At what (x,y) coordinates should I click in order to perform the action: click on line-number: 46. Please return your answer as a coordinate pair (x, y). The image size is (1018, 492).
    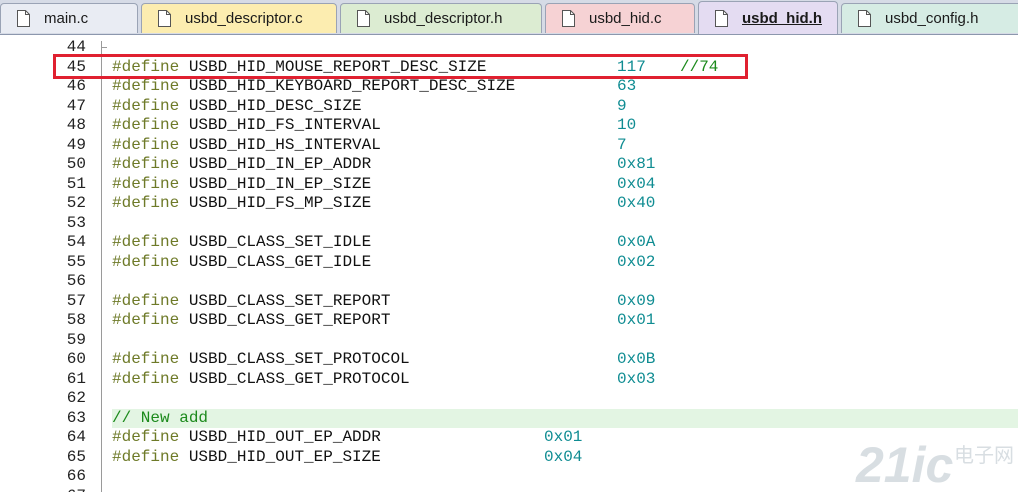
    Looking at the image, I should click on (76, 86).